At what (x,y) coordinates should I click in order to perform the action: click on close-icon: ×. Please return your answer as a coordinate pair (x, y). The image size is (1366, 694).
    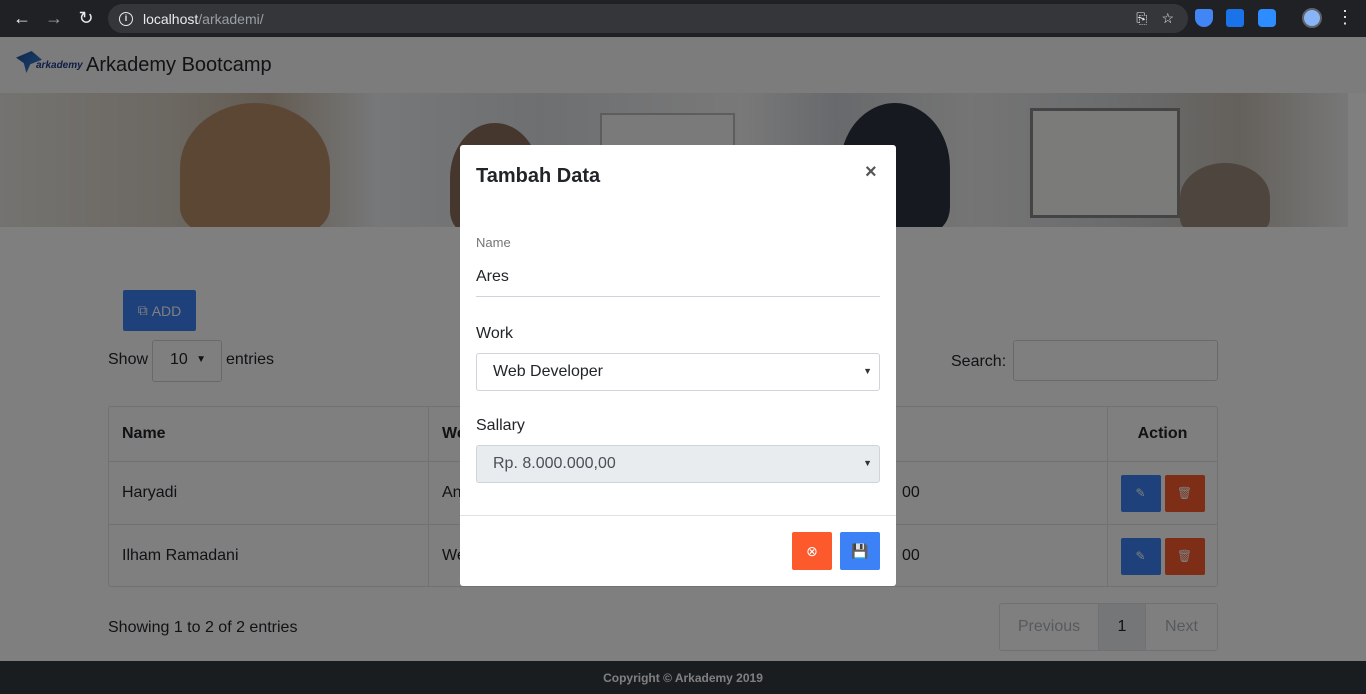
    Looking at the image, I should click on (871, 172).